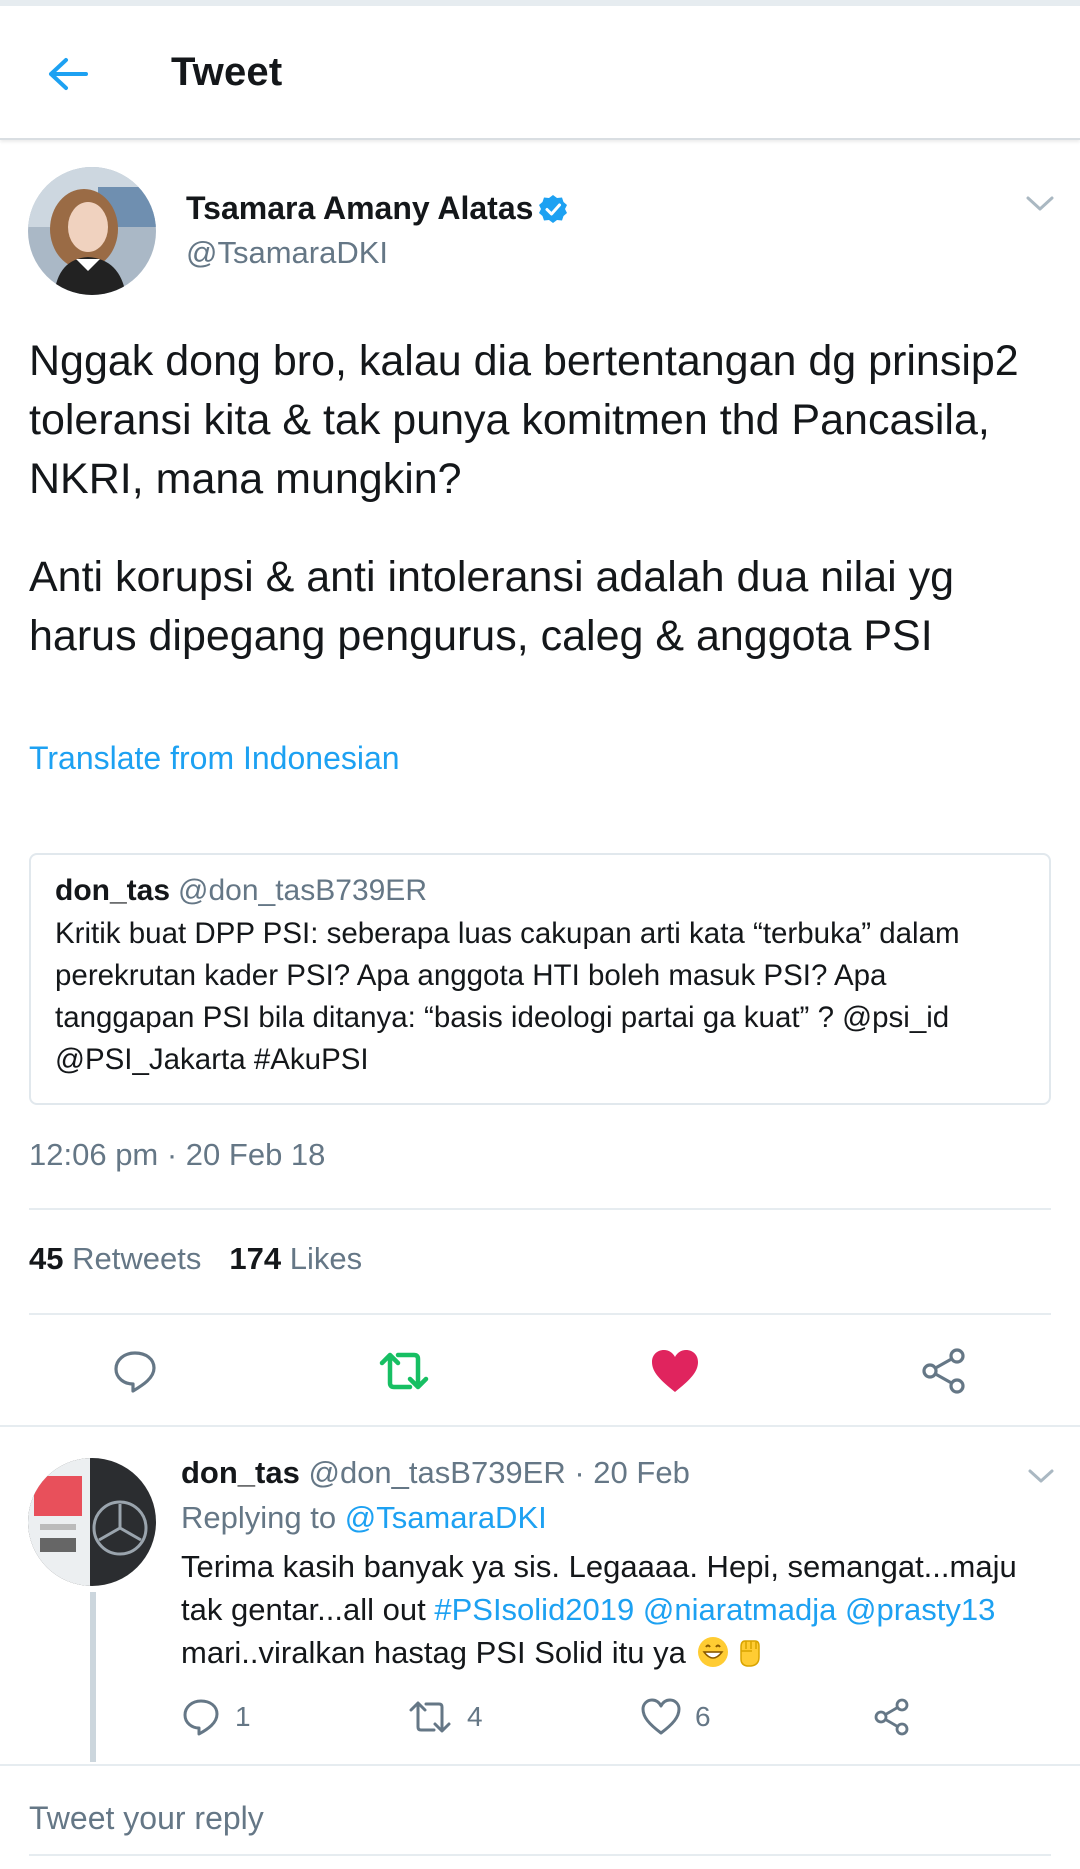 The image size is (1080, 1869). I want to click on reply-avatar, so click(92, 1522).